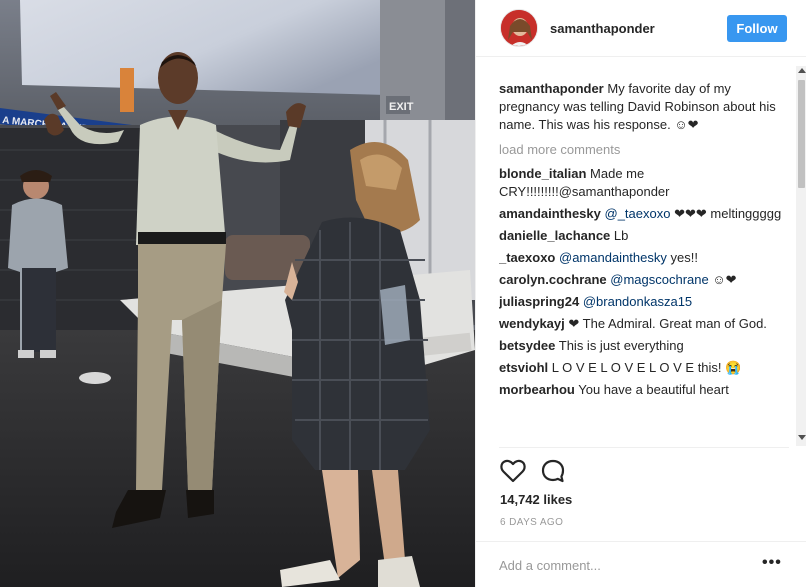 The image size is (806, 587). Describe the element at coordinates (542, 173) in the screenshot. I see `comment-username: blonde_italian` at that location.